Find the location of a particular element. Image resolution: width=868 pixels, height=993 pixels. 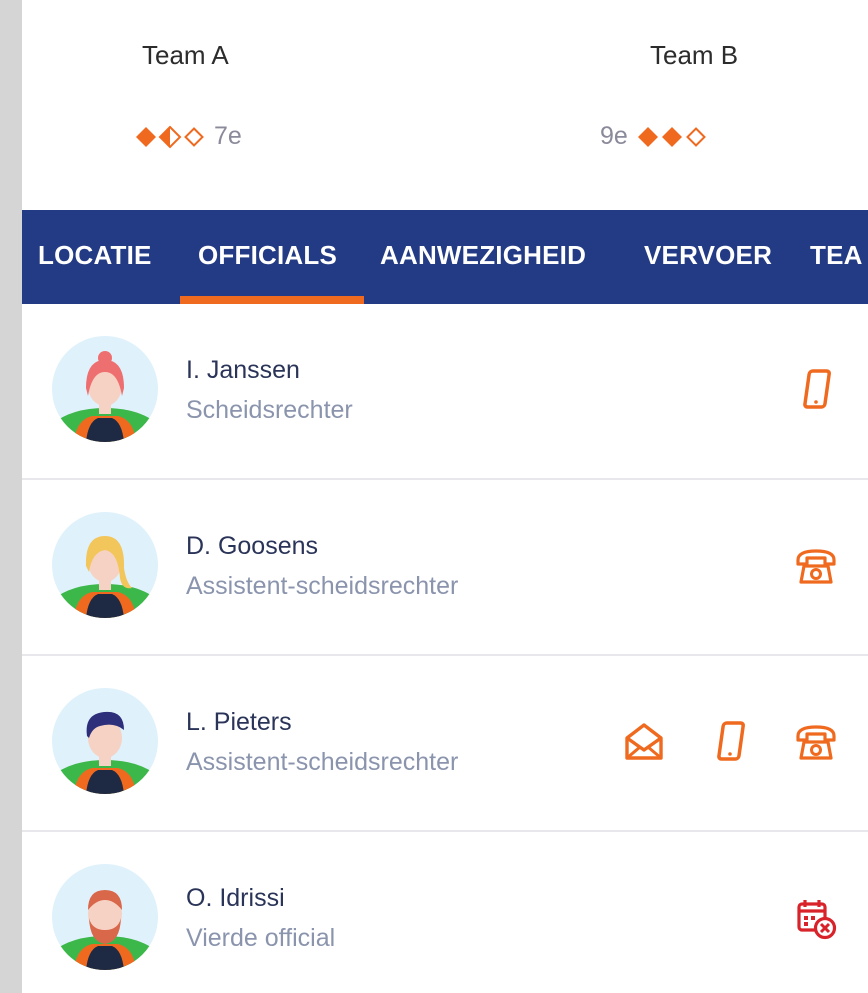

official-role: Vierde official is located at coordinates (261, 938).